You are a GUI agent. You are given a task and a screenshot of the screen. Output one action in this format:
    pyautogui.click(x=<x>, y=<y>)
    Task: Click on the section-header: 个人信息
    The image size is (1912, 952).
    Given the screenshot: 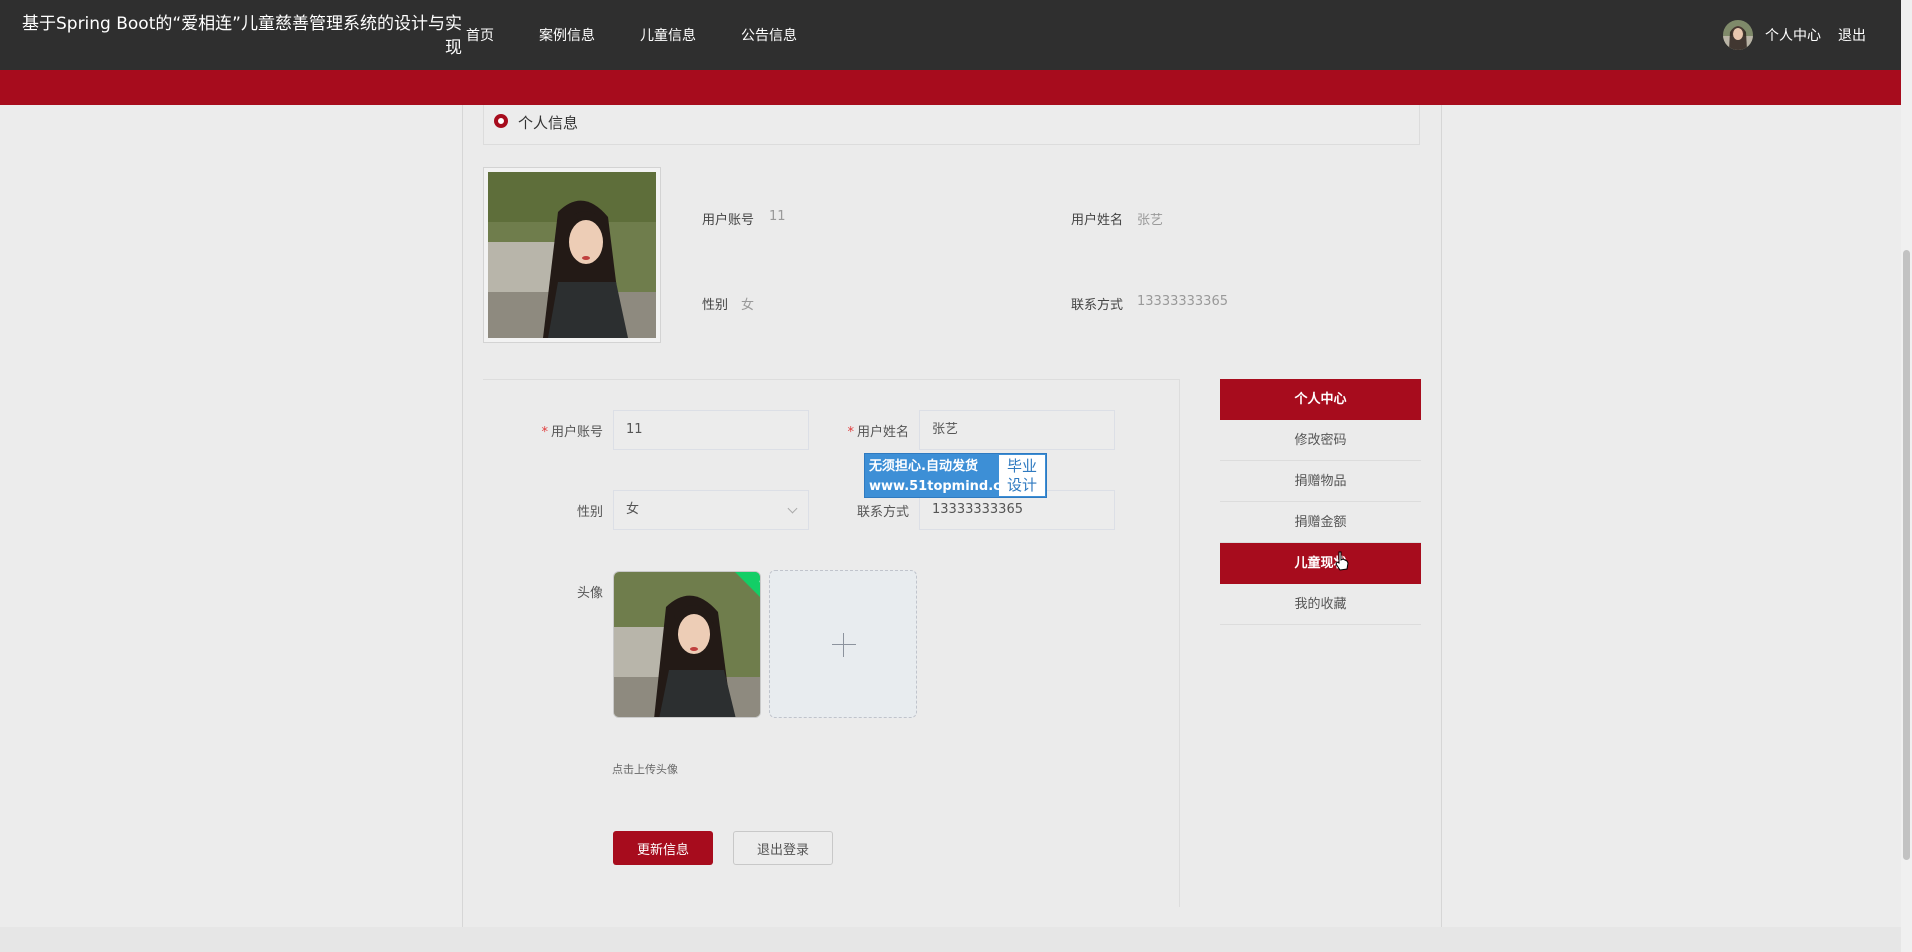 What is the action you would take?
    pyautogui.click(x=951, y=125)
    